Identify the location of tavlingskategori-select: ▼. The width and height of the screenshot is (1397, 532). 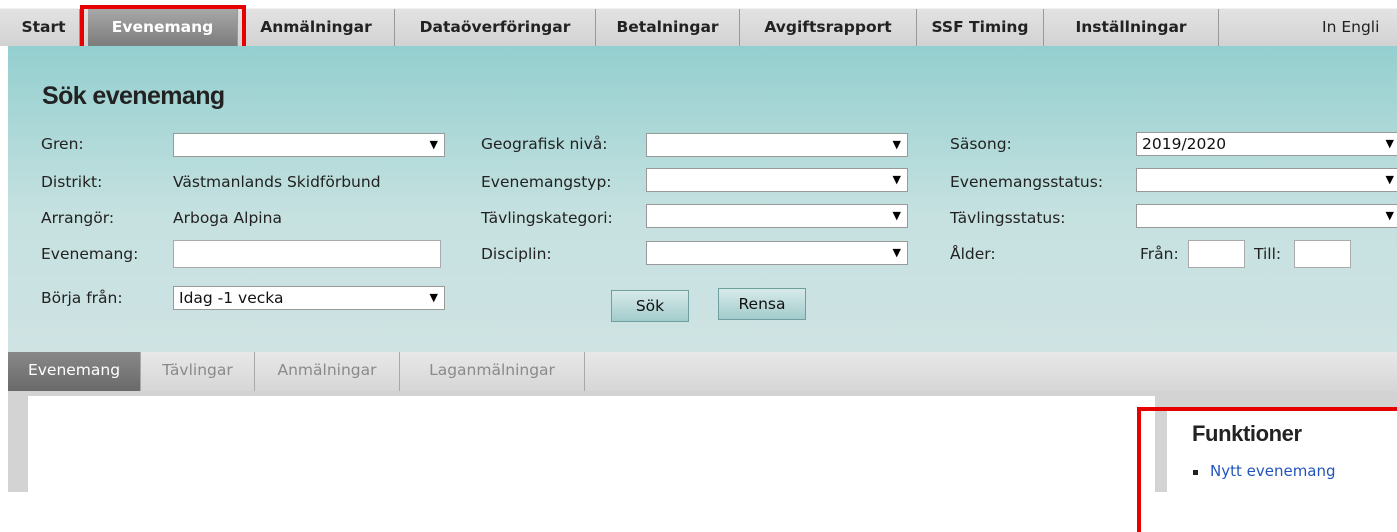
(777, 216).